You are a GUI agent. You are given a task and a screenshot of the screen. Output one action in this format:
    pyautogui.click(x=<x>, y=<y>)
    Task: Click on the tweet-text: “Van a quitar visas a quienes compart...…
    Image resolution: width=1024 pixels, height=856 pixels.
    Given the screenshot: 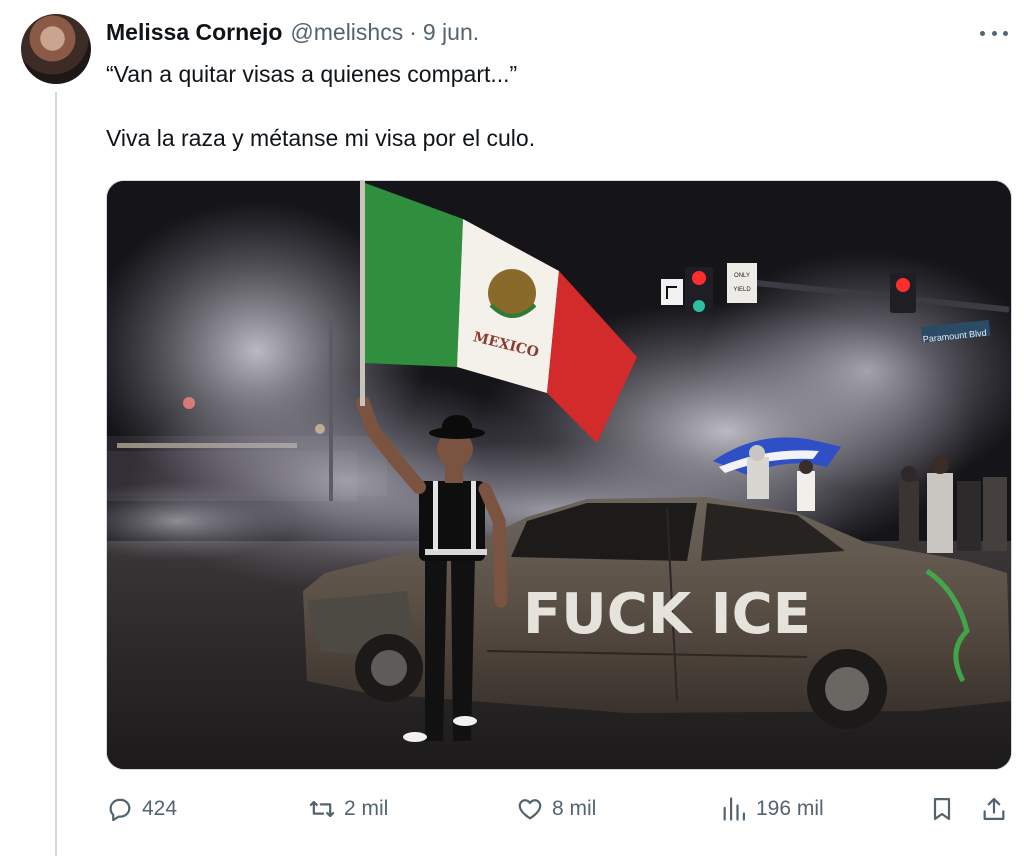 What is the action you would take?
    pyautogui.click(x=321, y=106)
    